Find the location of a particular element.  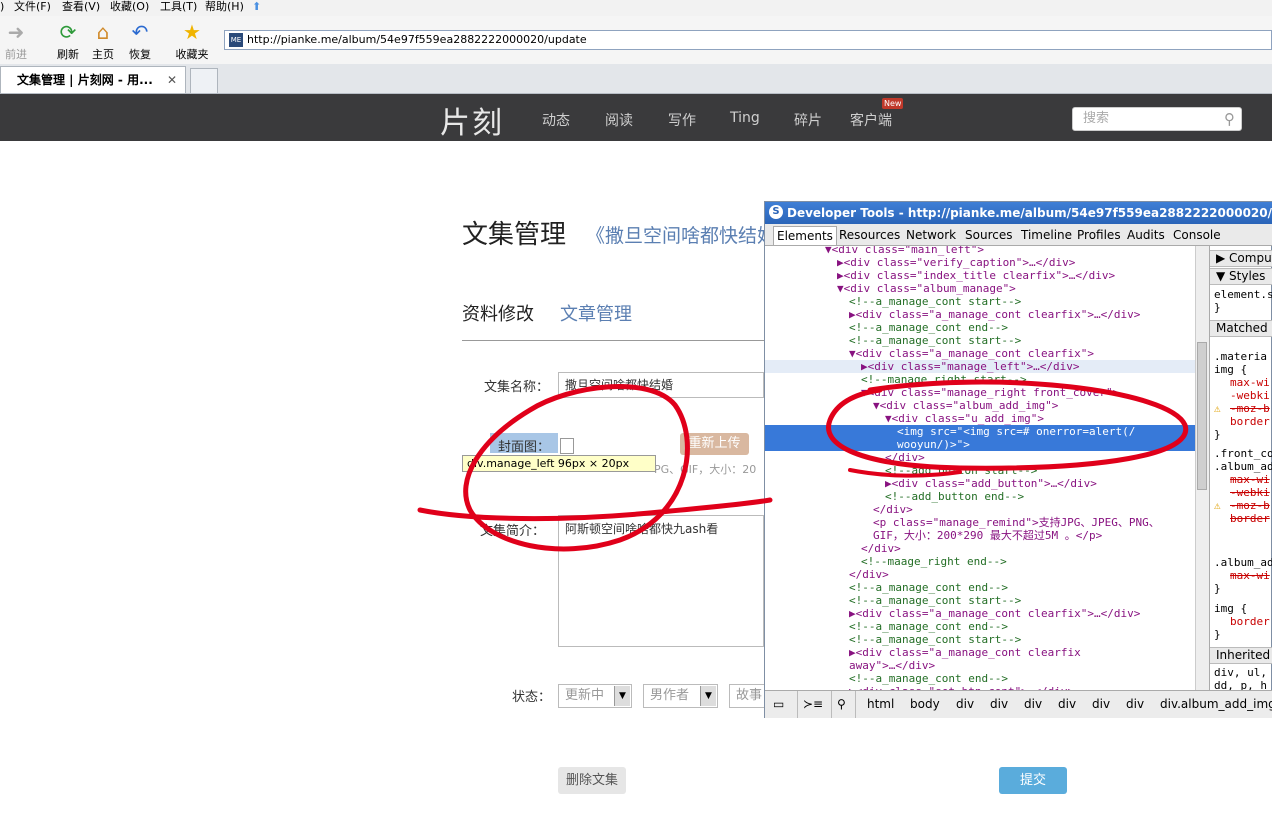

dom-node-selected: <img src="<img src=# onerror=alert(/ is located at coordinates (980, 431).